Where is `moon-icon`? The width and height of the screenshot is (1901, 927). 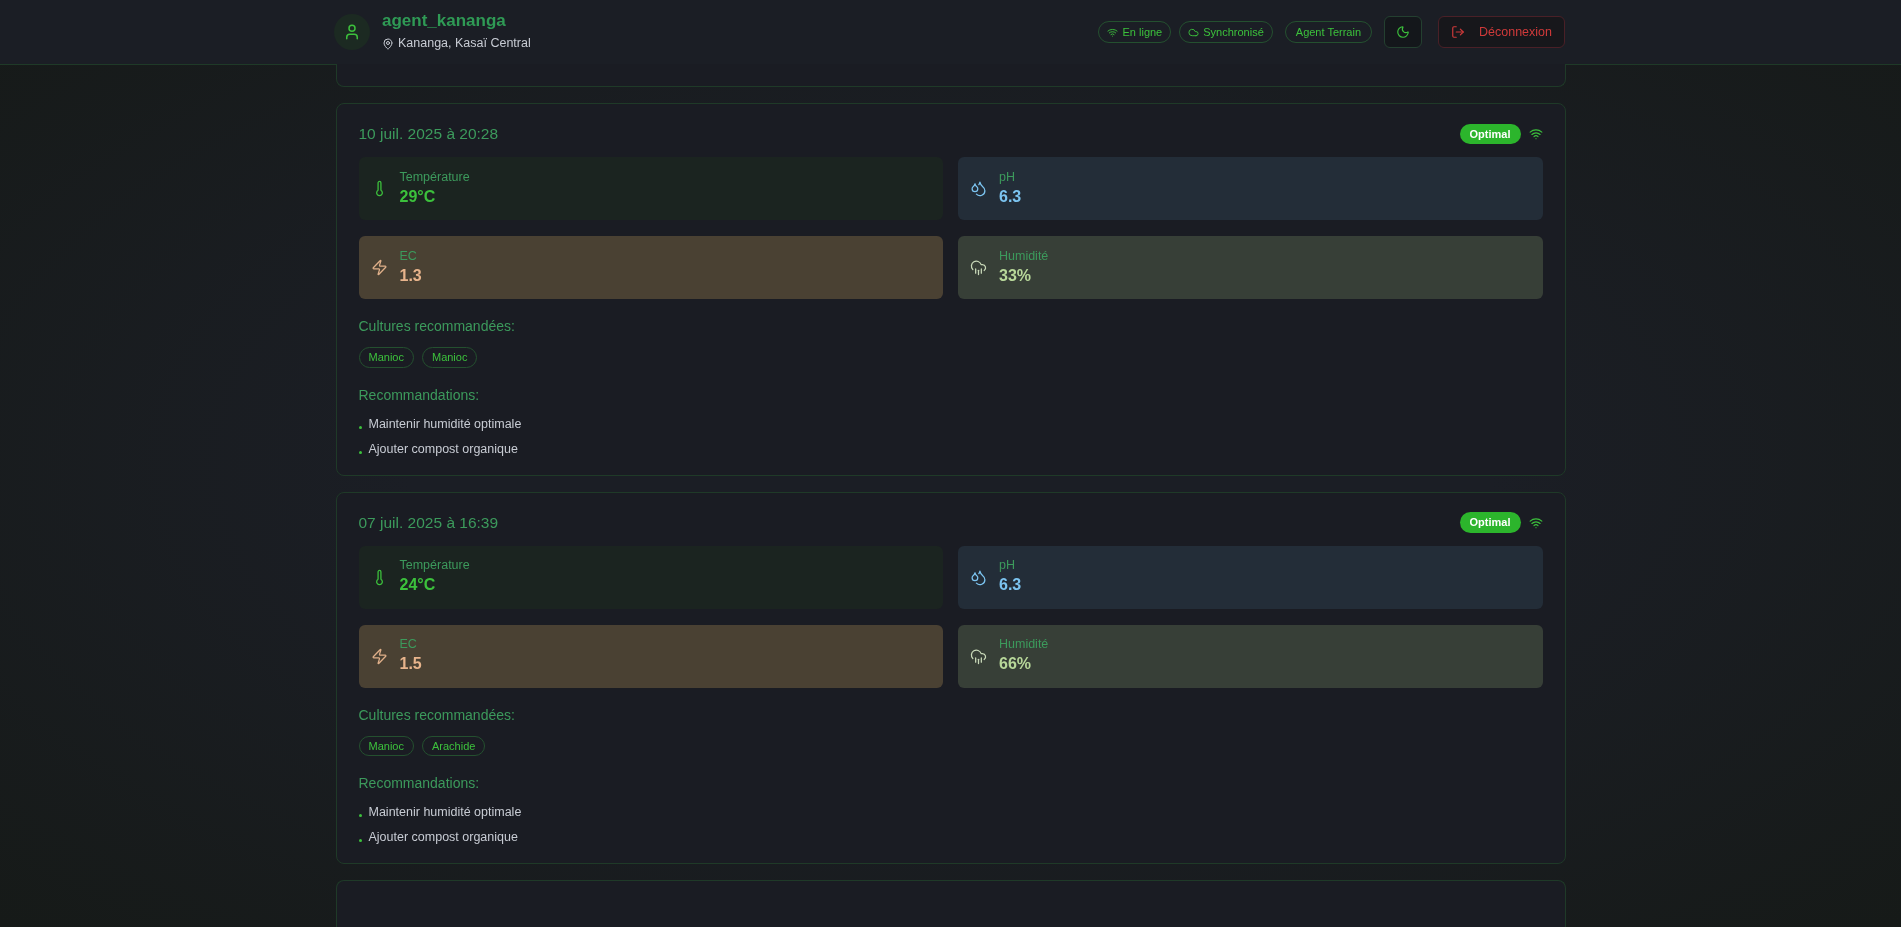
moon-icon is located at coordinates (1403, 32).